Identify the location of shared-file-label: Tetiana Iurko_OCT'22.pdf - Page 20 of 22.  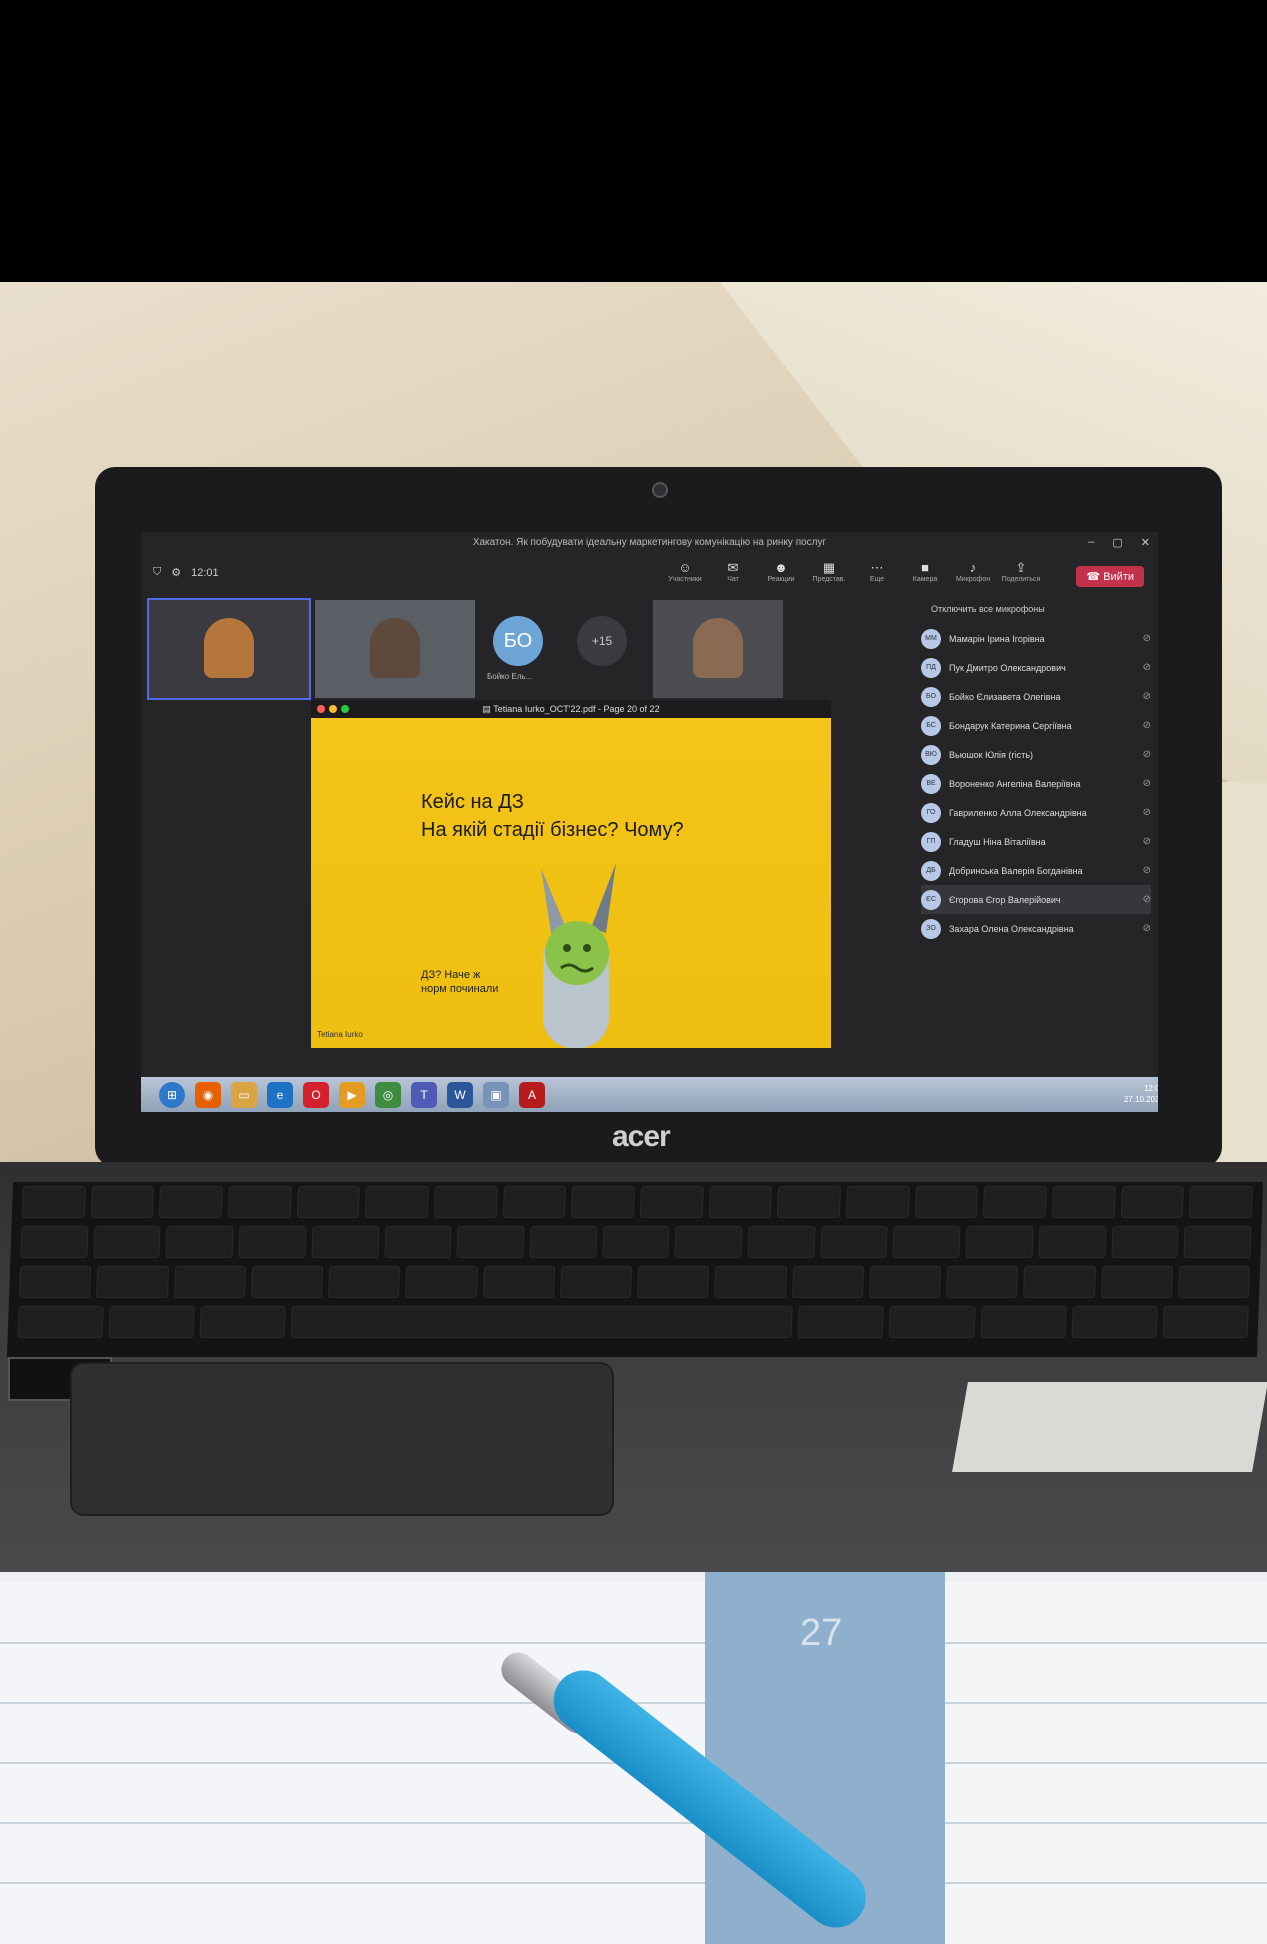
(576, 709).